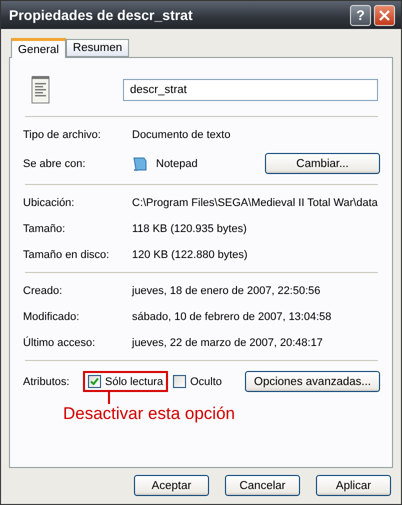  I want to click on dialog-button: Cancelar, so click(262, 485).